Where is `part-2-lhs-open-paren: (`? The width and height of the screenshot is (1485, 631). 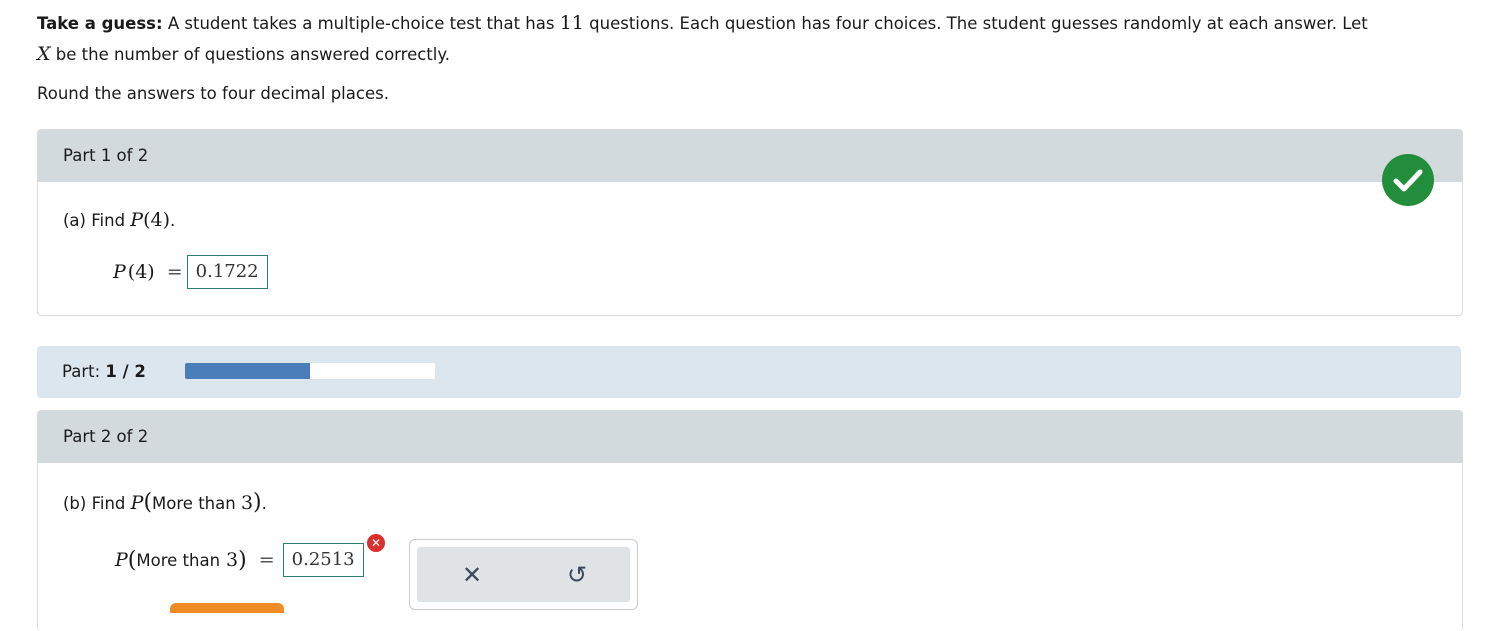
part-2-lhs-open-paren: ( is located at coordinates (132, 560).